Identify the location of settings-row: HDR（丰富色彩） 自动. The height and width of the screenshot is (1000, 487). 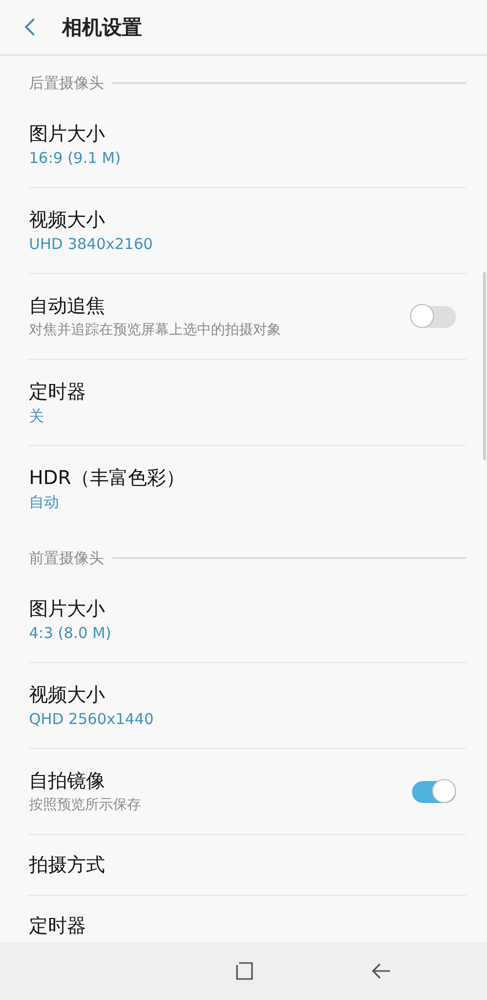
(247, 488).